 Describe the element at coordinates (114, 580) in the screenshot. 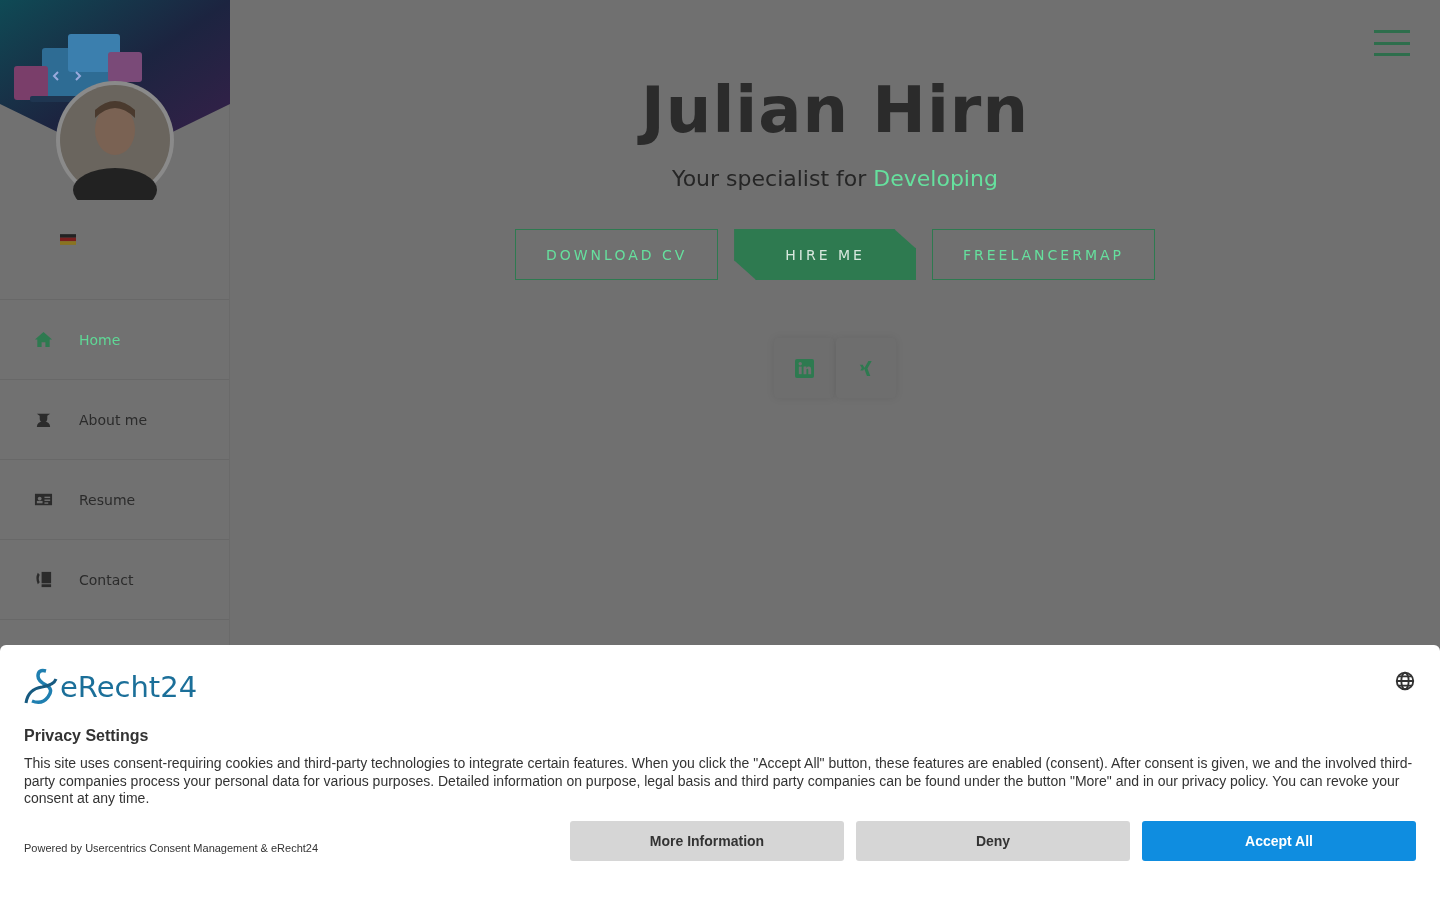

I see `nav-item: Contact` at that location.